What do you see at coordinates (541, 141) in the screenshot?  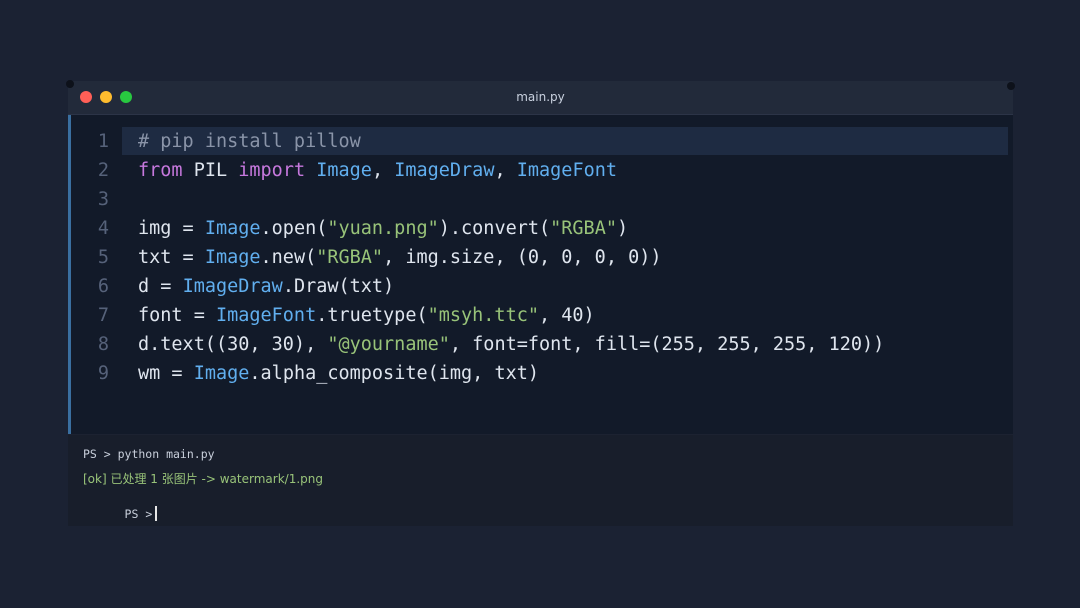 I see `code-line: 1 # pip install pillow` at bounding box center [541, 141].